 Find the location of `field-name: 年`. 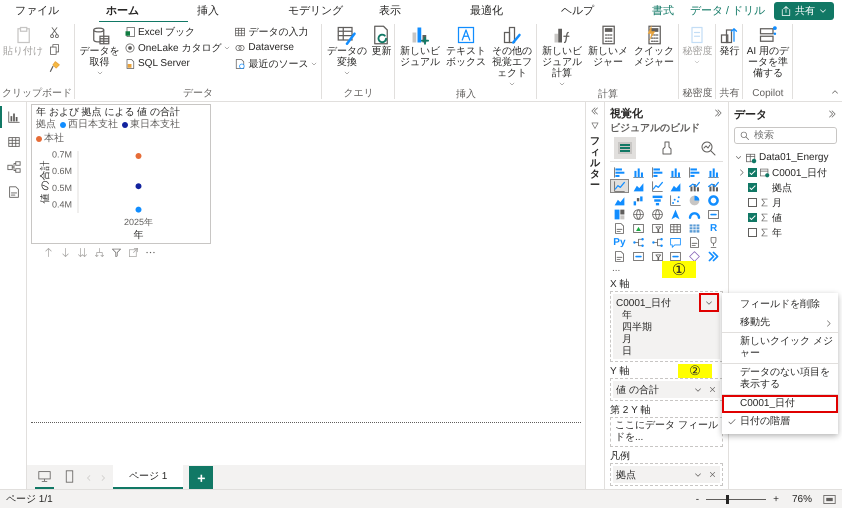

field-name: 年 is located at coordinates (777, 233).